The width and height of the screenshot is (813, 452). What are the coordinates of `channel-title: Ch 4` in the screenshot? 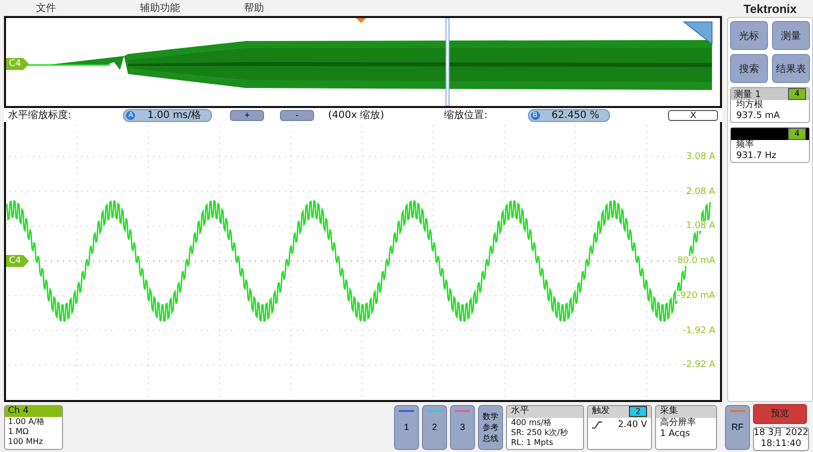 It's located at (33, 411).